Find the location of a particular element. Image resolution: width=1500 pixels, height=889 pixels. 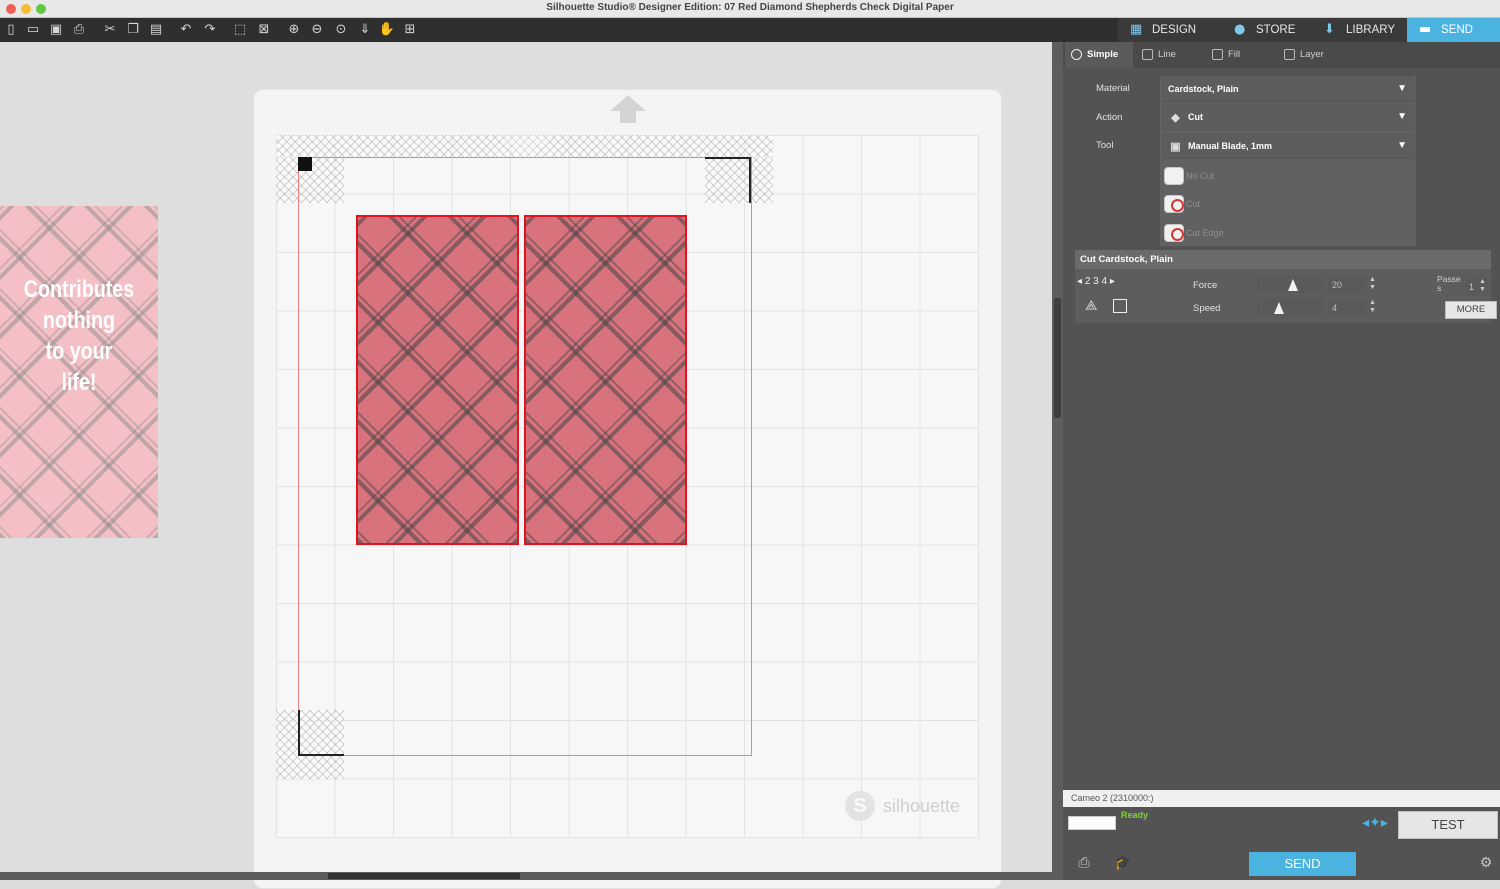

blade-icon: ◆ is located at coordinates (1175, 117).